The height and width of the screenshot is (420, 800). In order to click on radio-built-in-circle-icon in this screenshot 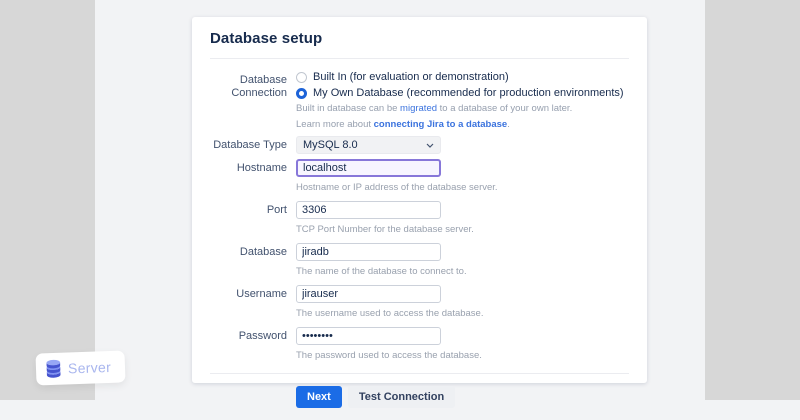, I will do `click(301, 77)`.